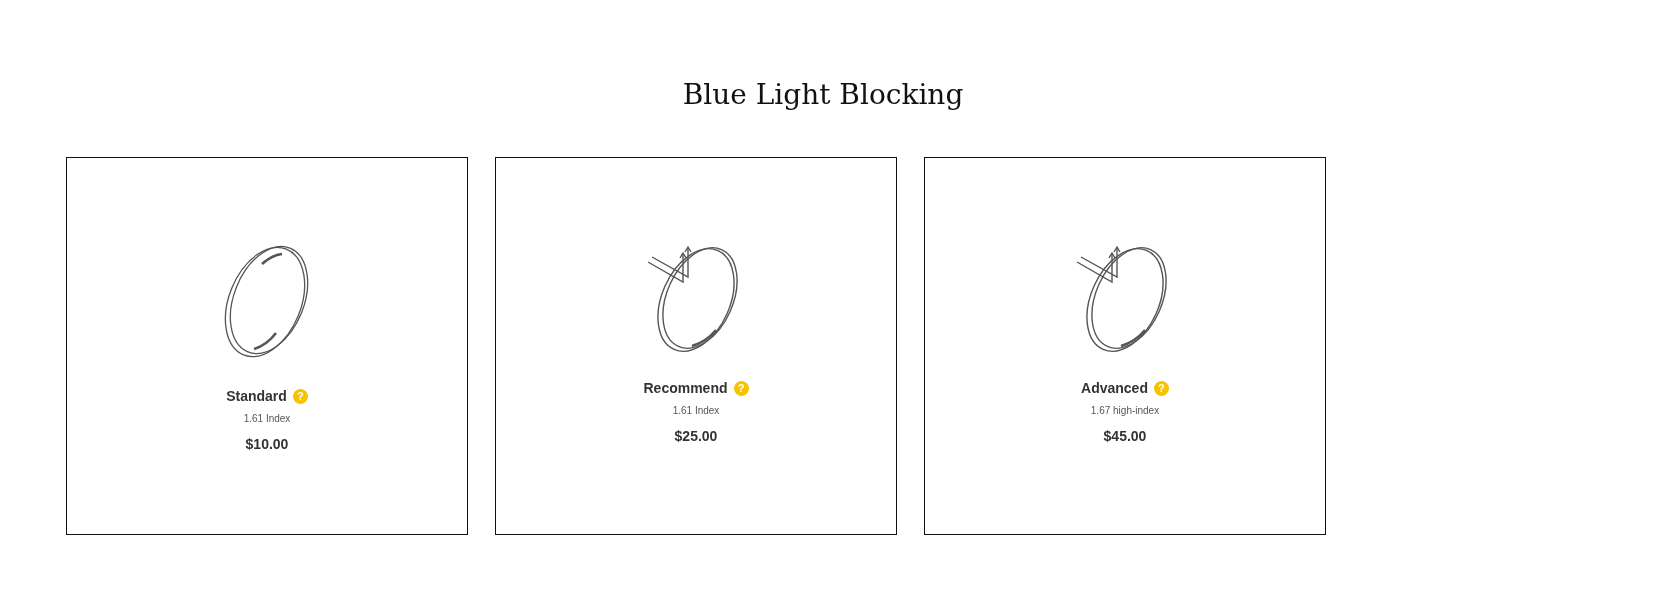 This screenshot has height=596, width=1656. I want to click on page-title: Blue Light Blocking, so click(823, 94).